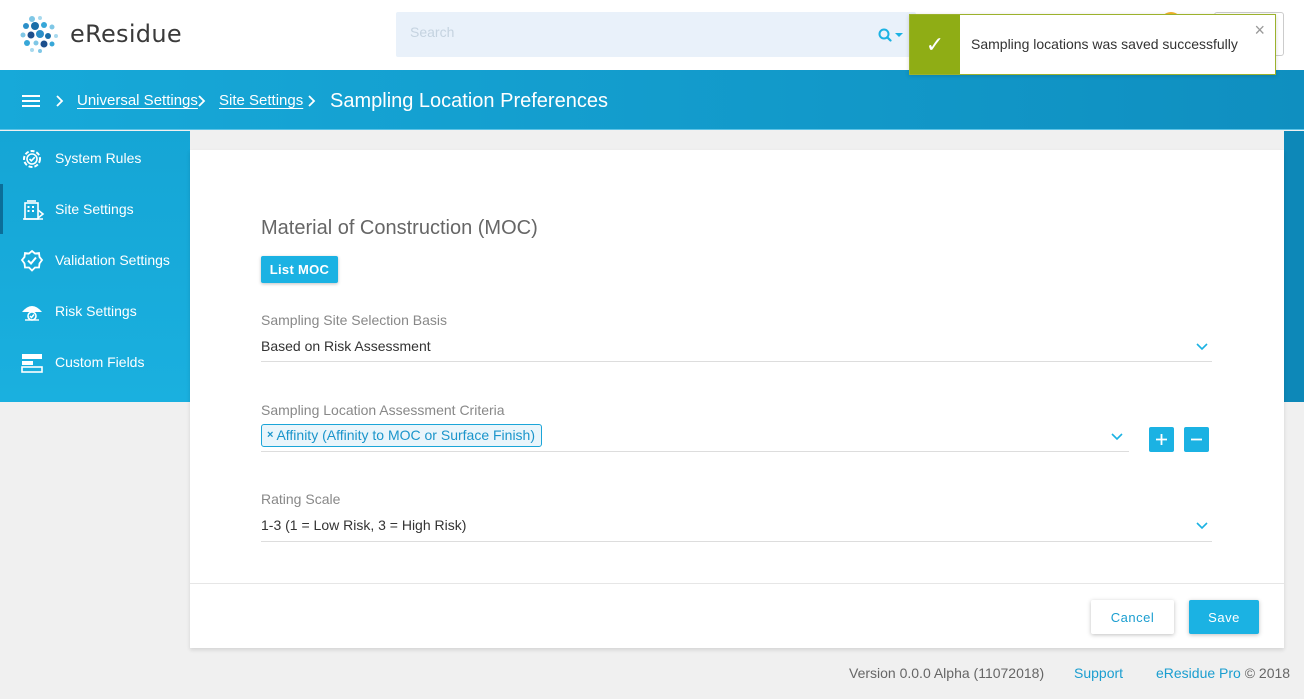  I want to click on breadcrumb-universal-settings: Universal Settings, so click(137, 100).